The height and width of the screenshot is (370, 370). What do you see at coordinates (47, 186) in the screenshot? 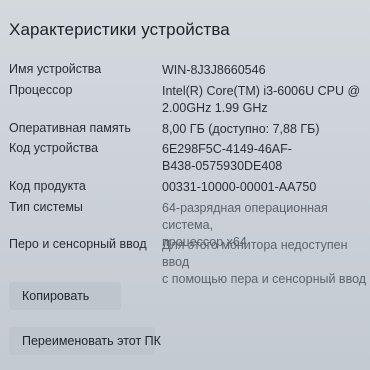
I see `spec-label: Код продукта` at bounding box center [47, 186].